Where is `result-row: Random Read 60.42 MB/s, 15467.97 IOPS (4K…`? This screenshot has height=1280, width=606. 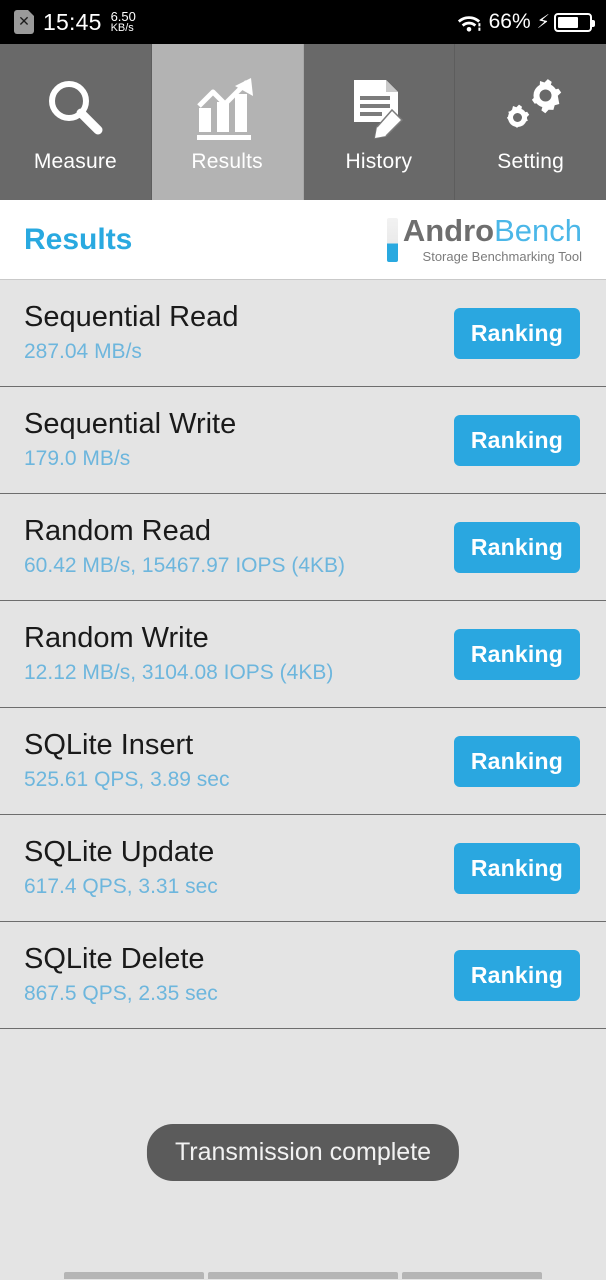 result-row: Random Read 60.42 MB/s, 15467.97 IOPS (4K… is located at coordinates (303, 547).